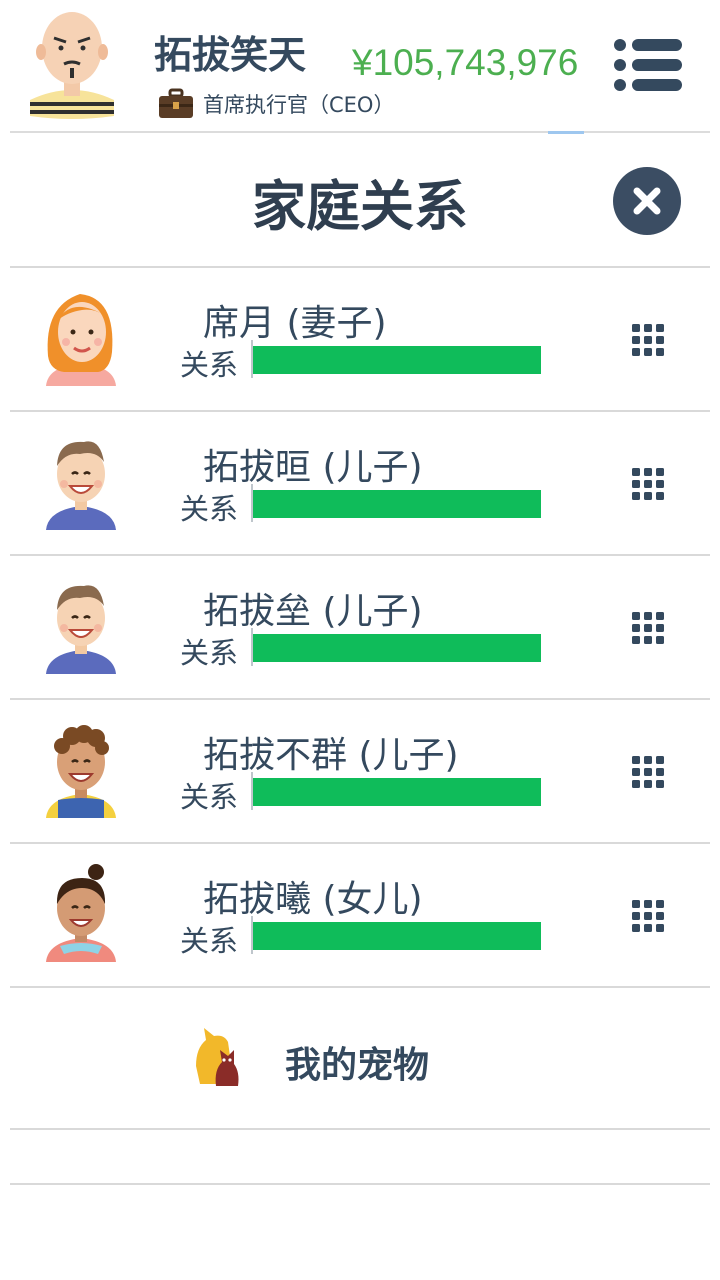 The image size is (720, 1280). I want to click on bottom-divider, so click(360, 1184).